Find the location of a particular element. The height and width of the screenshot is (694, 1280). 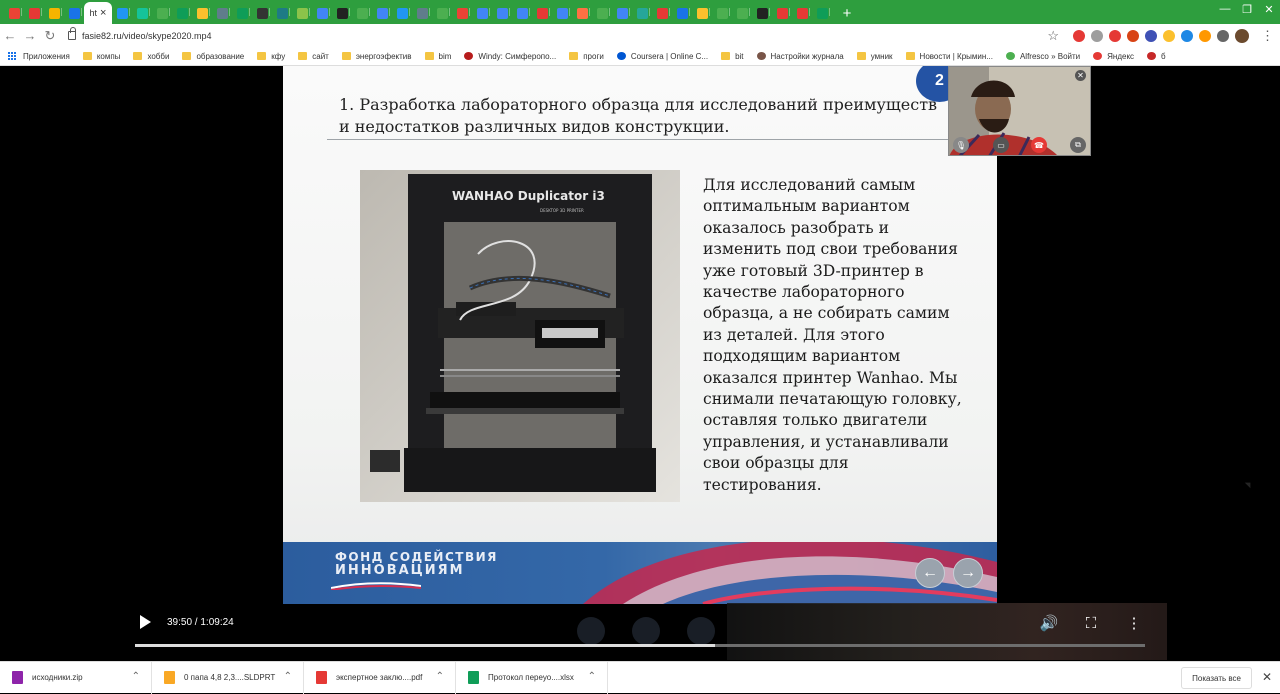

bookmark-item: Alfresco » Войти is located at coordinates (1042, 56).